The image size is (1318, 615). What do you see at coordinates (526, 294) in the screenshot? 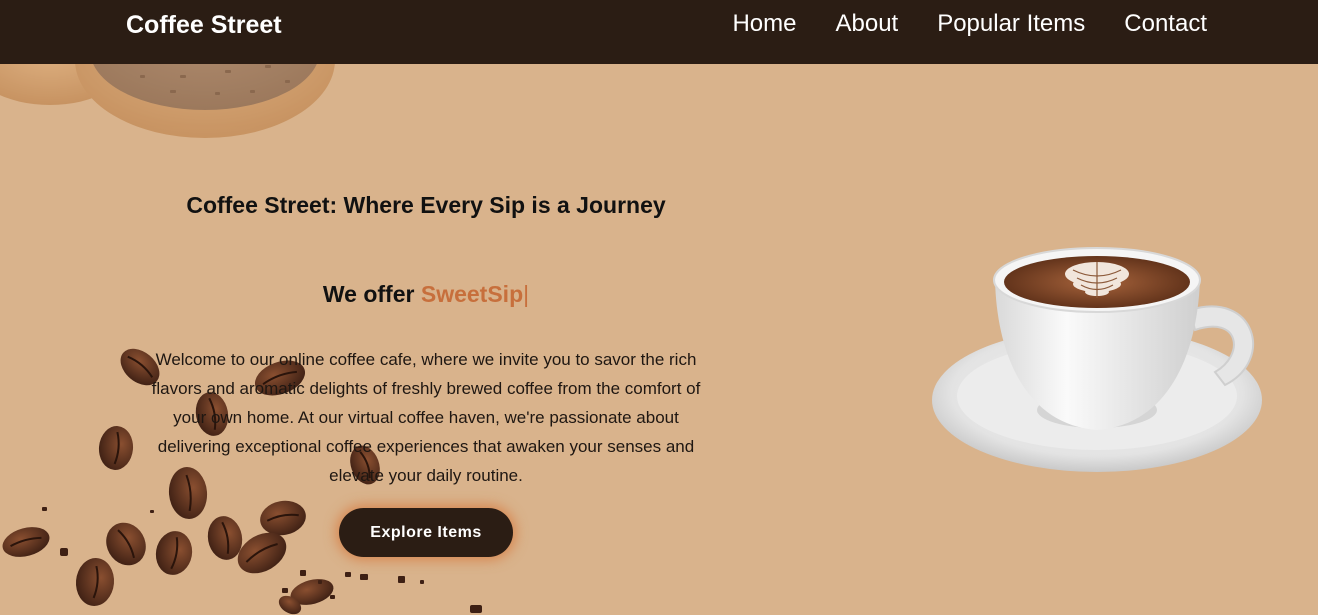
I see `typing-cursor: |` at bounding box center [526, 294].